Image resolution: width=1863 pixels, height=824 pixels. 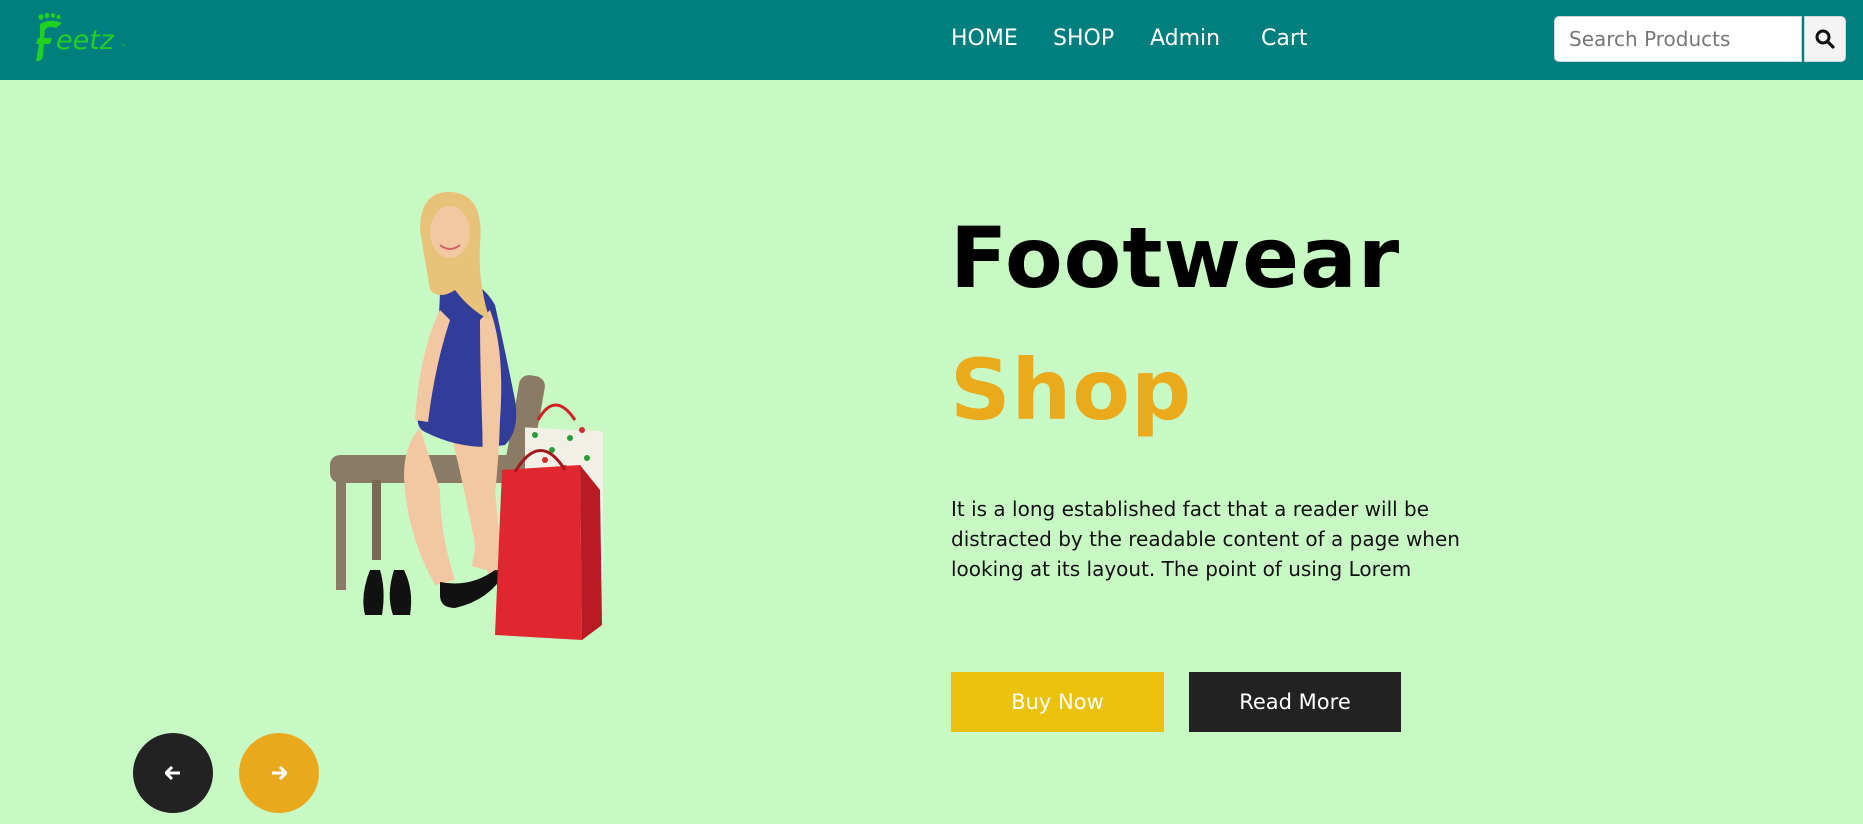 I want to click on carousel-prev-button, so click(x=173, y=773).